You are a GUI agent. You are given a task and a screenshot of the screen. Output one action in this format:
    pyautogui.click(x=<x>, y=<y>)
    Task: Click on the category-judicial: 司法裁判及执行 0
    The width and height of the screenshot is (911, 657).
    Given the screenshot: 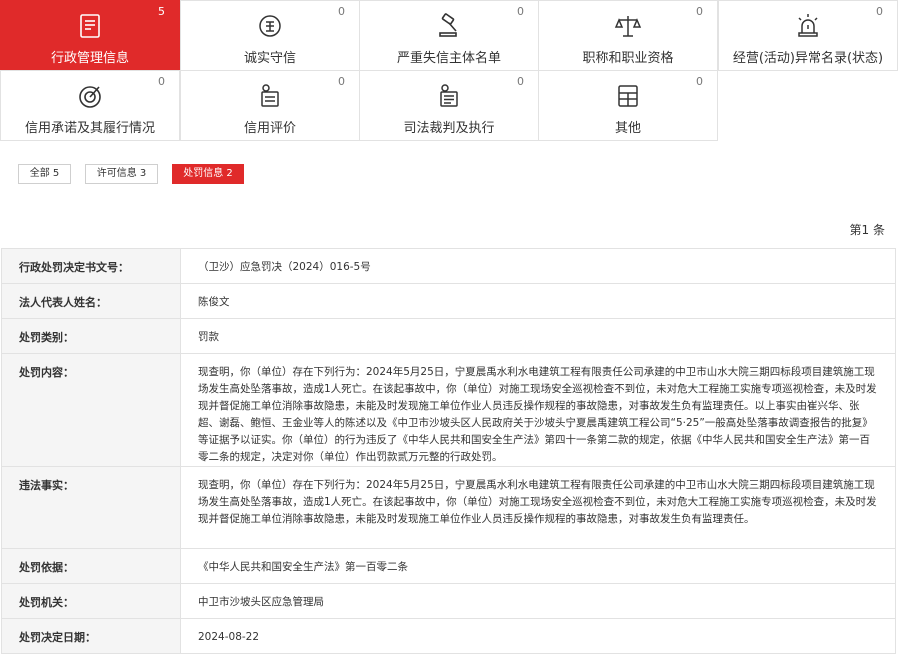 What is the action you would take?
    pyautogui.click(x=449, y=105)
    